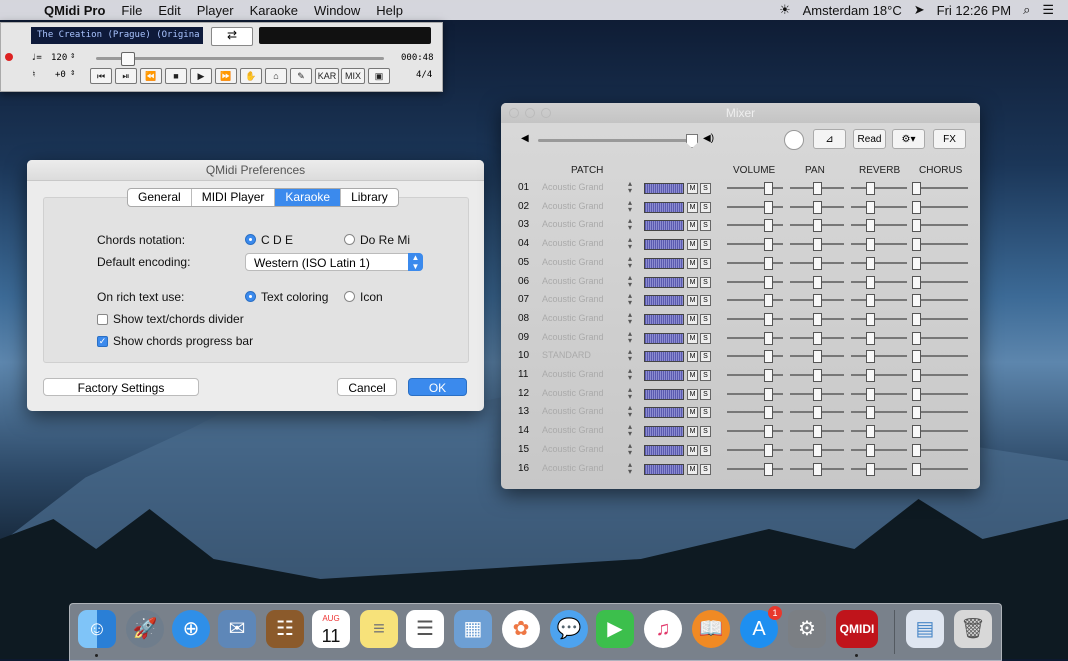 The width and height of the screenshot is (1068, 661). I want to click on menu-edit: Edit, so click(169, 10).